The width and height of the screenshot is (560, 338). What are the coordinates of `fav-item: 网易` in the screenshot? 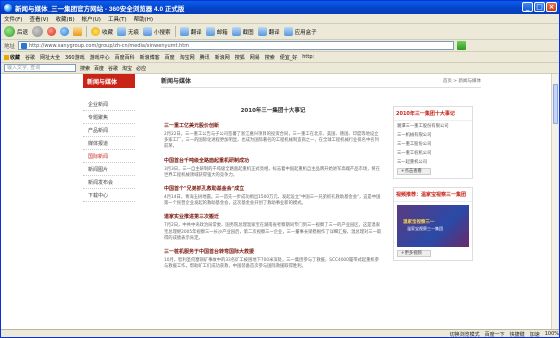 It's located at (255, 57).